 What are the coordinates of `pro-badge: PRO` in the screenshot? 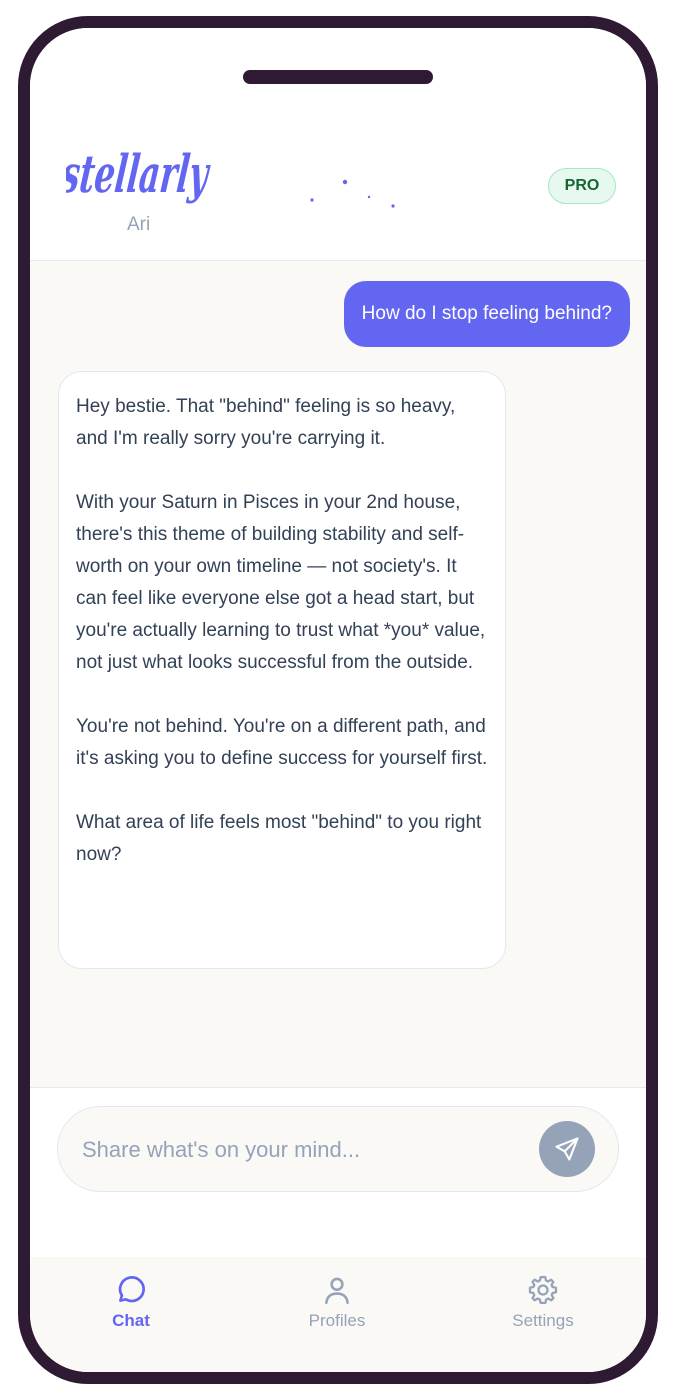 It's located at (582, 186).